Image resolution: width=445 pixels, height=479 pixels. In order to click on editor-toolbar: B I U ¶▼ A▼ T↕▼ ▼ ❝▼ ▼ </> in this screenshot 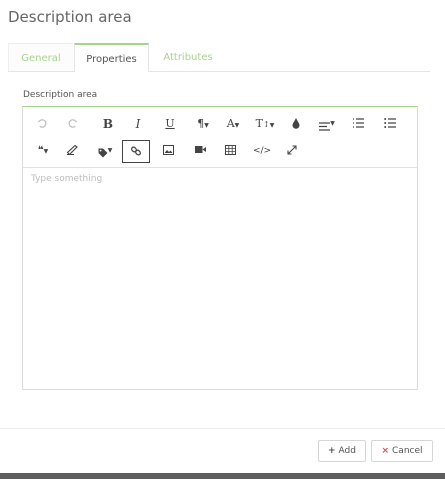, I will do `click(220, 137)`.